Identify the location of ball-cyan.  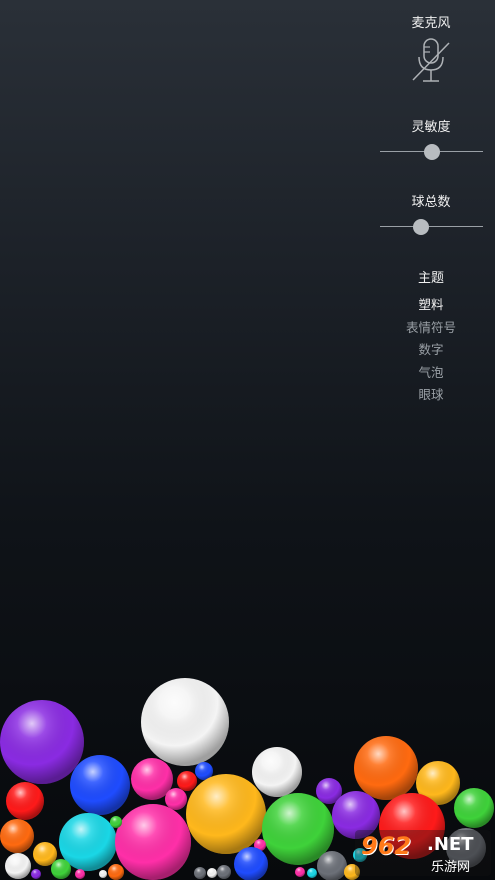
(312, 873).